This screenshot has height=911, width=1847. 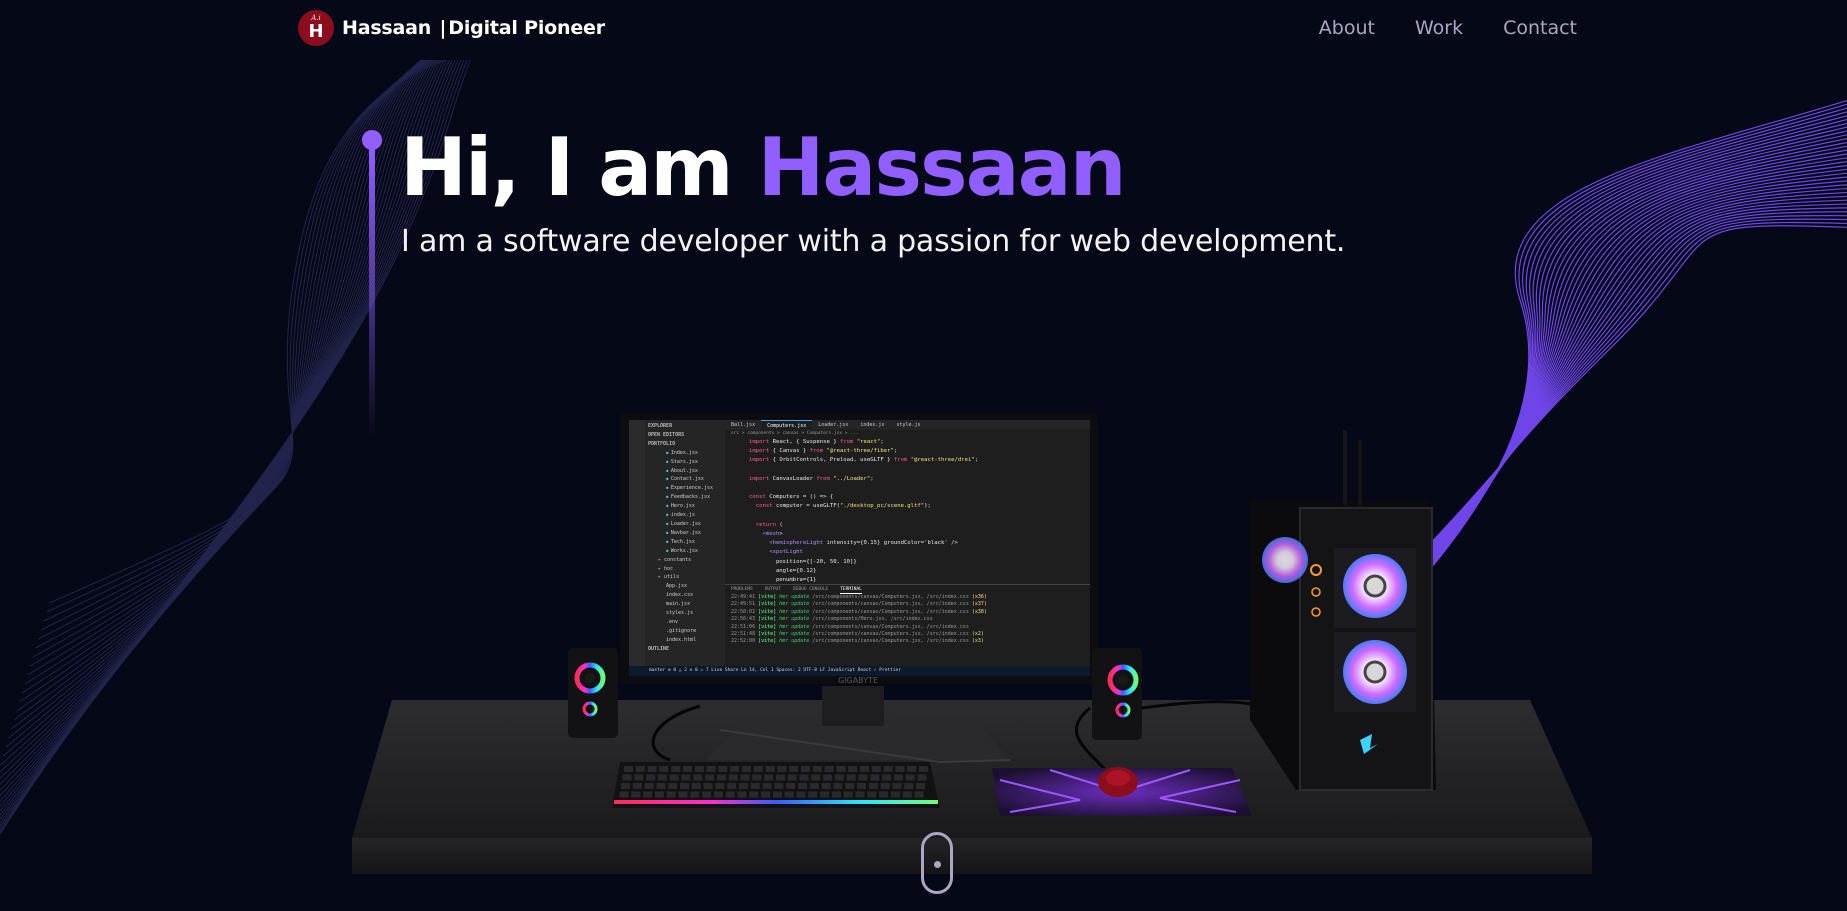 What do you see at coordinates (787, 425) in the screenshot?
I see `editor-tab: Computers.jsx` at bounding box center [787, 425].